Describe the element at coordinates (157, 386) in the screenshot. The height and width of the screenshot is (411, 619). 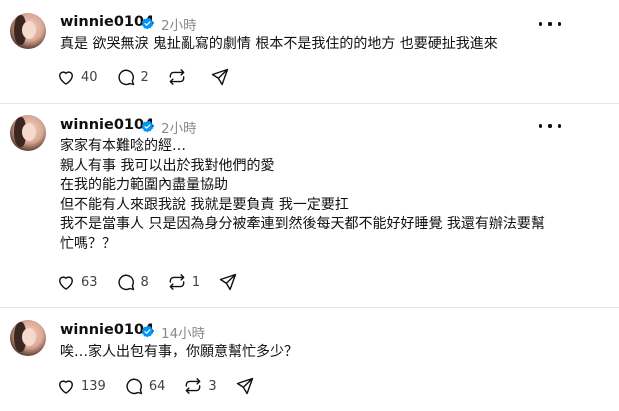
I see `comment-count: 64` at that location.